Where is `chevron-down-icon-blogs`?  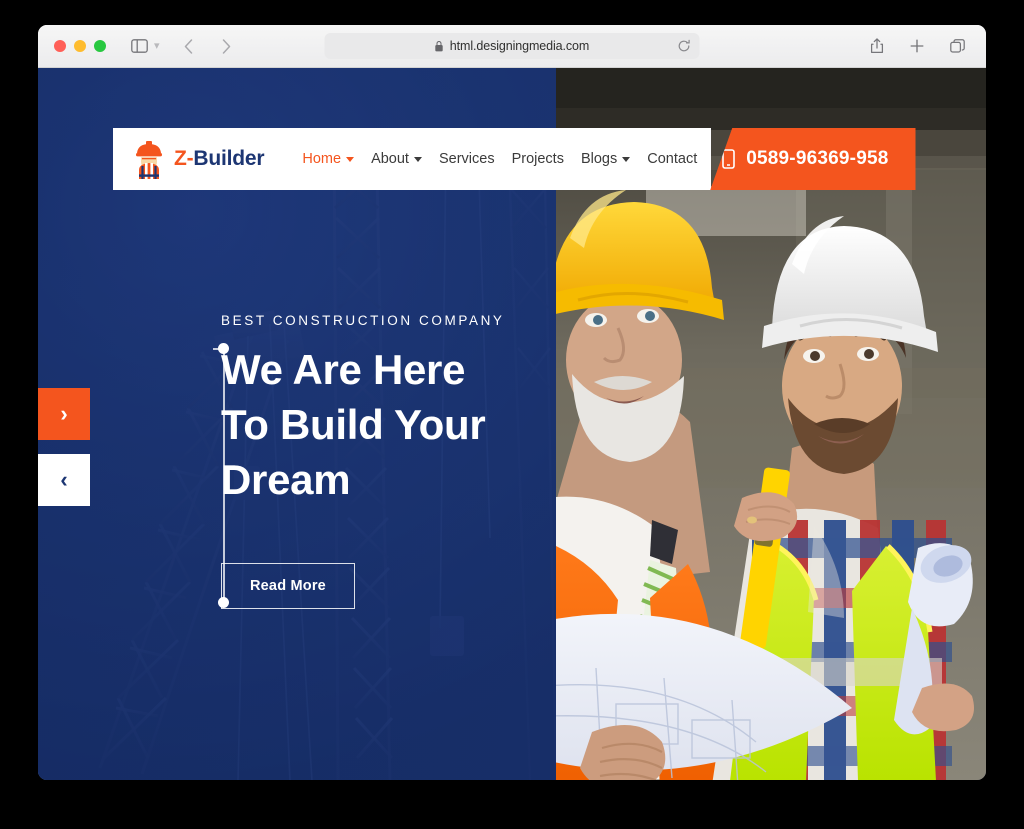 chevron-down-icon-blogs is located at coordinates (626, 159).